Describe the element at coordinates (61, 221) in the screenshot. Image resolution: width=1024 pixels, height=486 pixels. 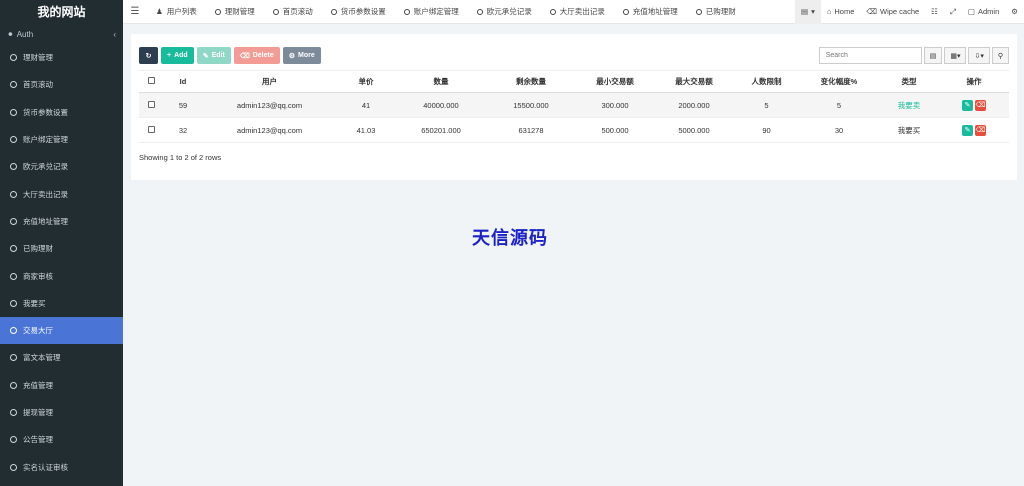
I see `sidebar-item: 充值地址管理` at that location.